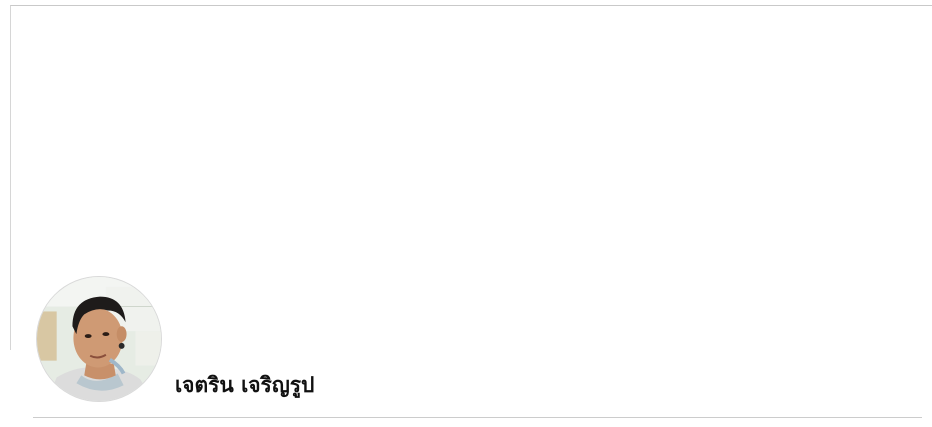  I want to click on avatar-photo-icon, so click(99, 339).